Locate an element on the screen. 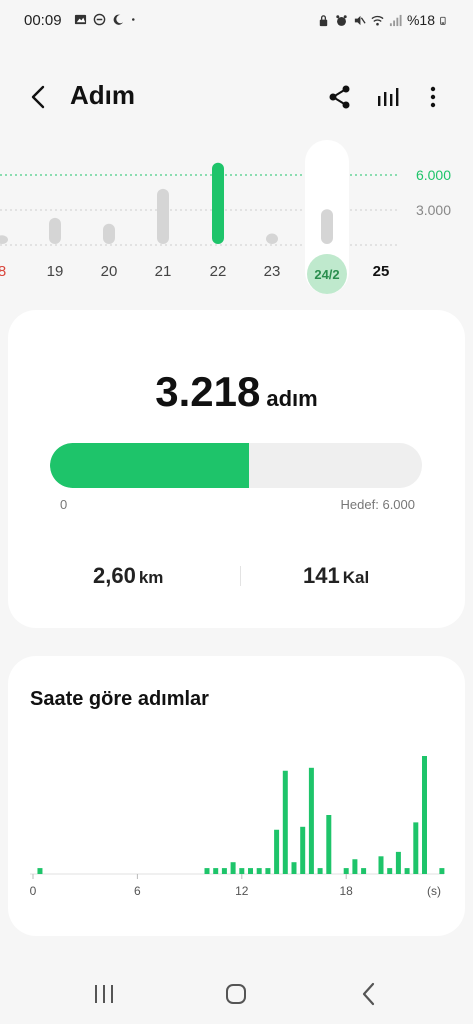 The height and width of the screenshot is (1024, 473). more-options-icon is located at coordinates (433, 97).